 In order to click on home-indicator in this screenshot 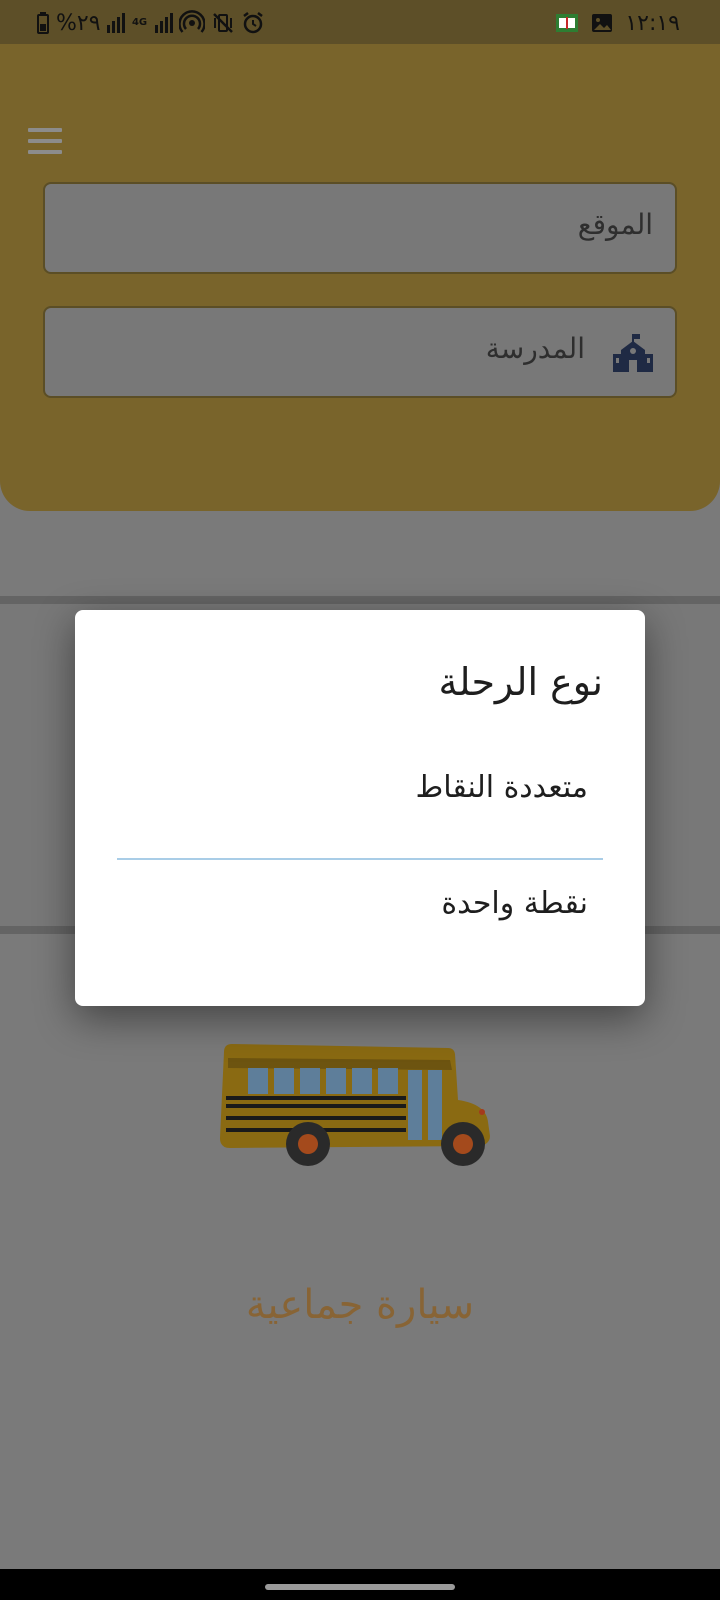, I will do `click(360, 1587)`.